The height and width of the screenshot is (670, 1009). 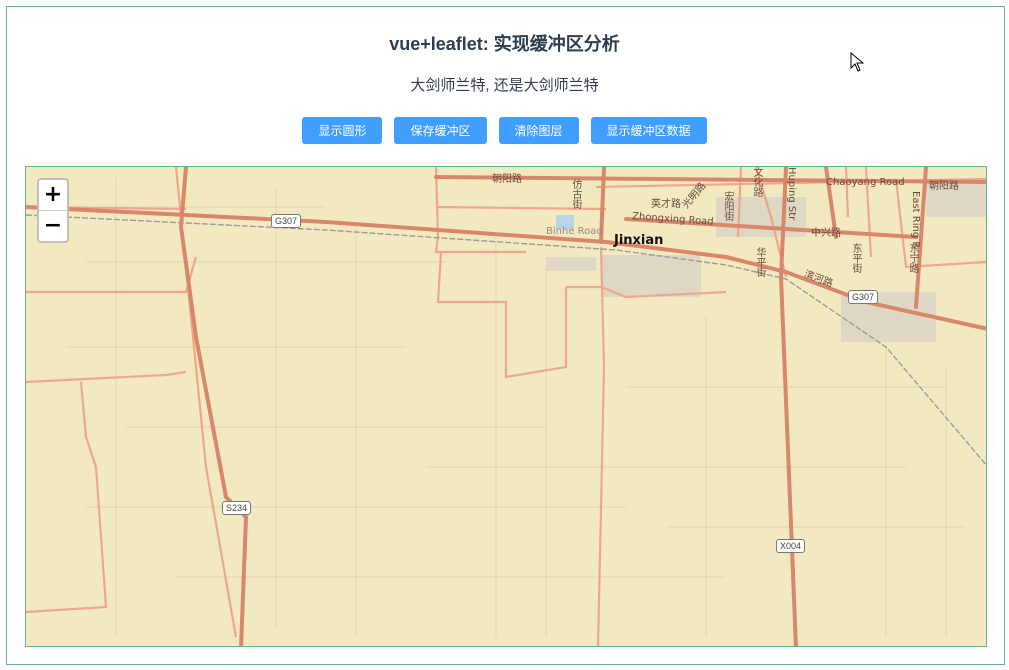 I want to click on road-label-eastring: East Ring R, so click(x=915, y=220).